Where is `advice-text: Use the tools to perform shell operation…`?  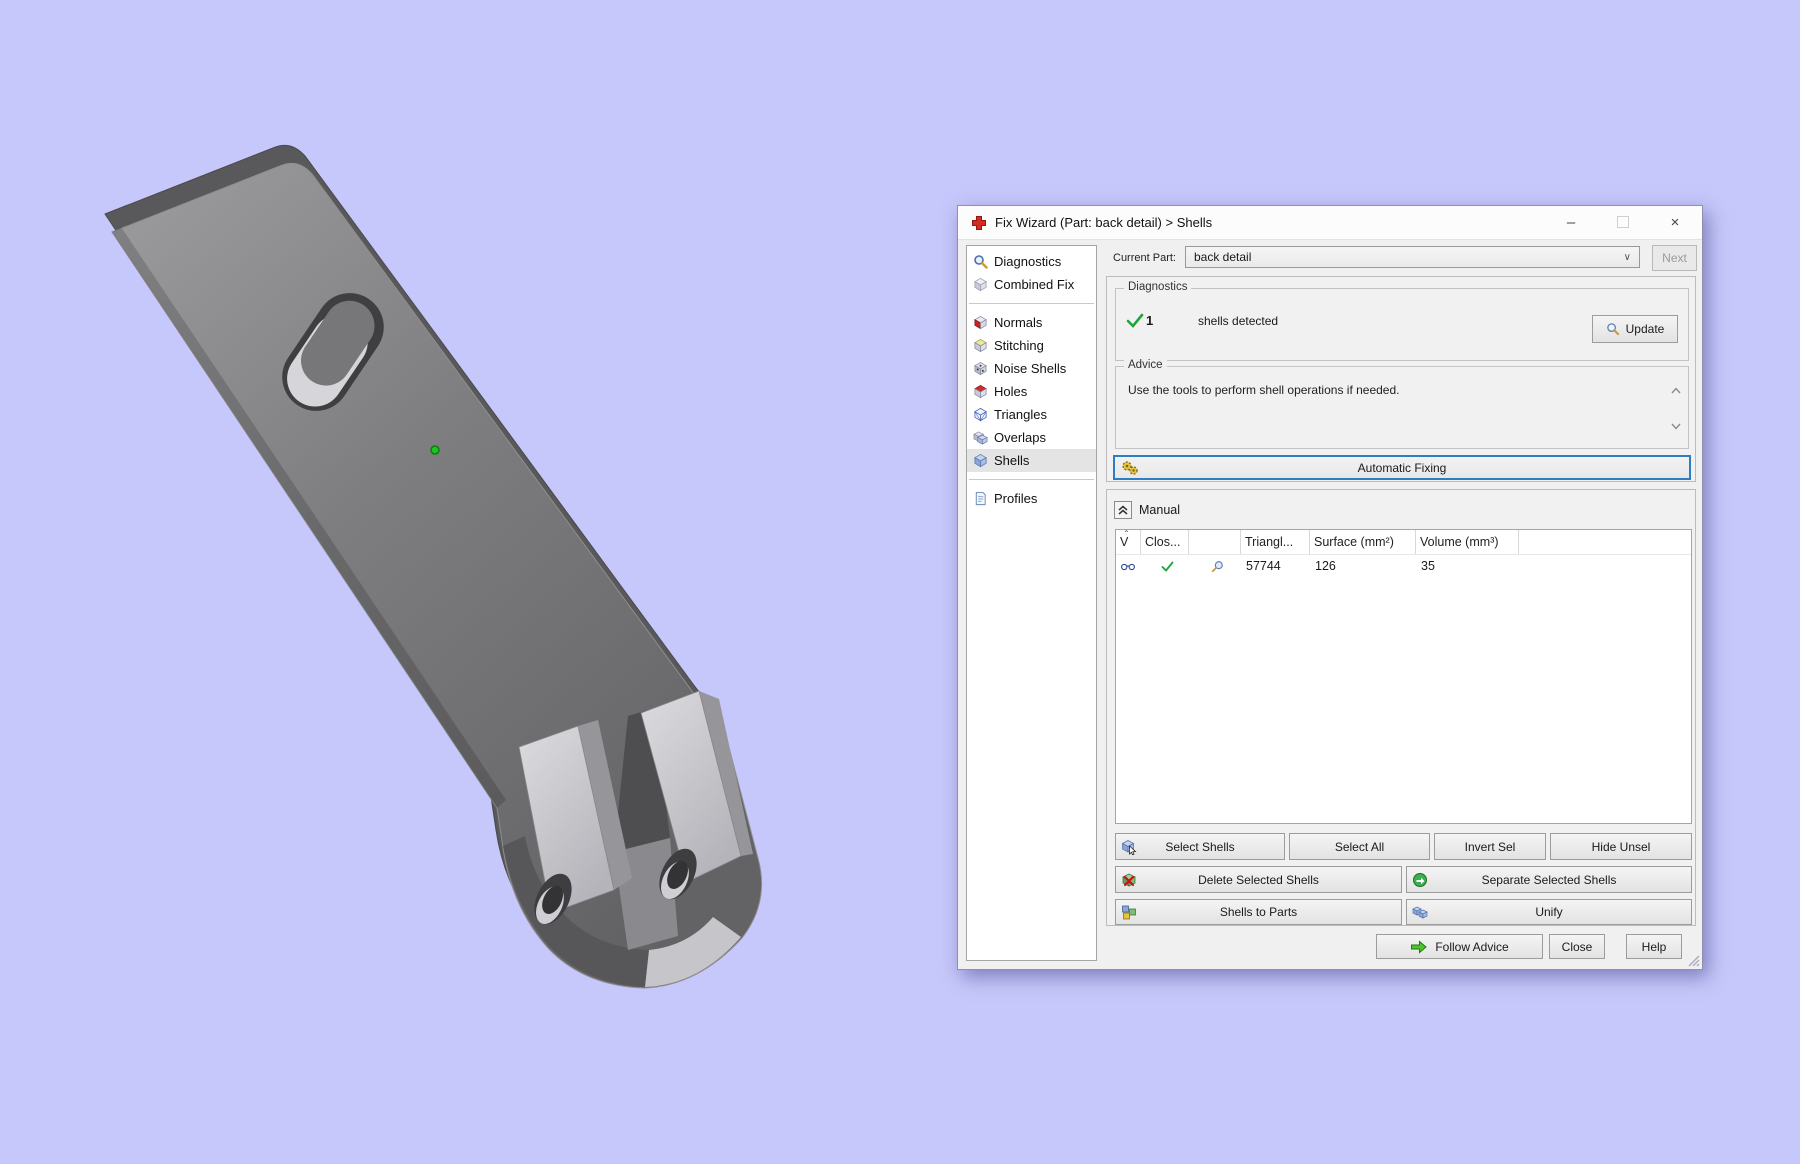
advice-text: Use the tools to perform shell operation… is located at coordinates (1264, 390).